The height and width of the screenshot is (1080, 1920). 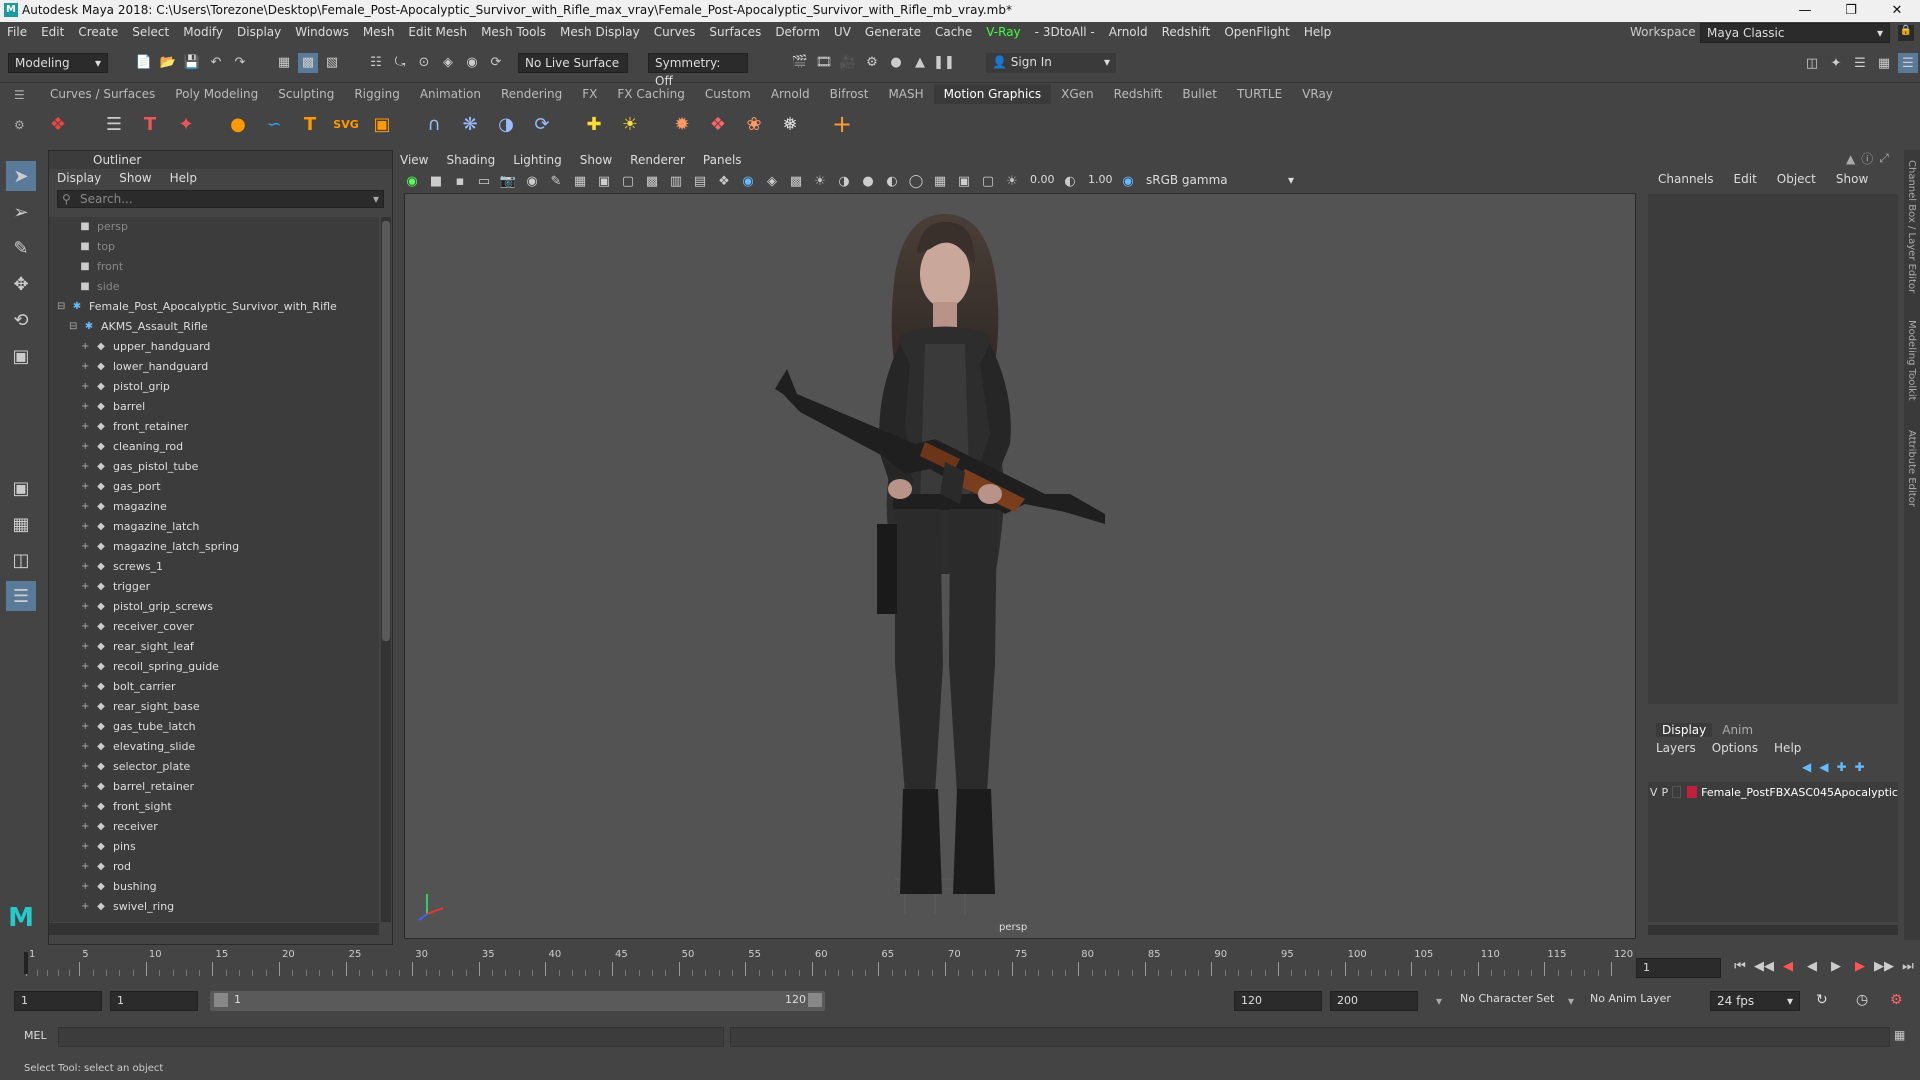 I want to click on new-scene-icon: 📄, so click(x=144, y=63).